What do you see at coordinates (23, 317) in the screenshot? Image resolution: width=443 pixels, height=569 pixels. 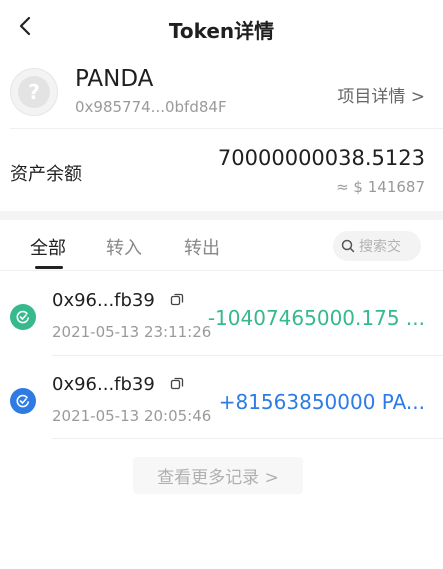 I see `outgoing-check-icon` at bounding box center [23, 317].